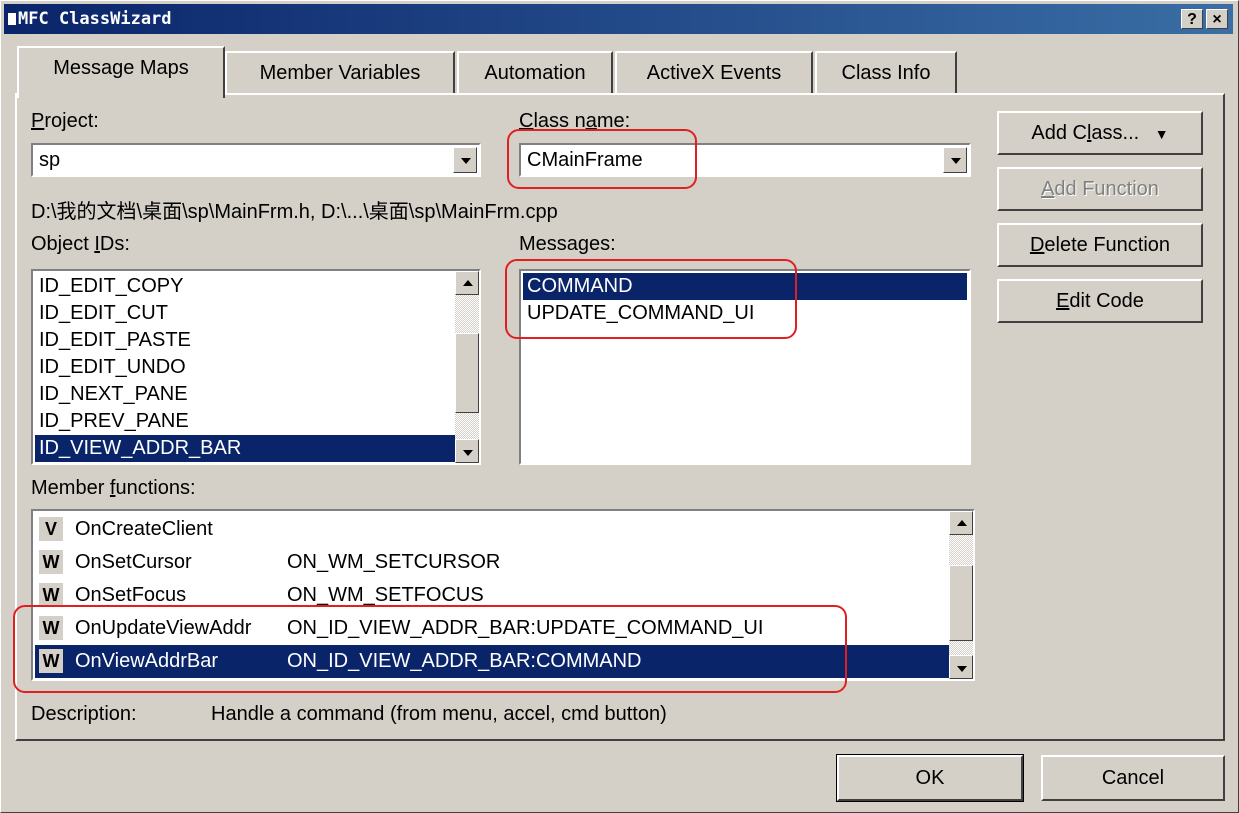 The width and height of the screenshot is (1239, 813). I want to click on classname-combo: CMainFrame, so click(745, 160).